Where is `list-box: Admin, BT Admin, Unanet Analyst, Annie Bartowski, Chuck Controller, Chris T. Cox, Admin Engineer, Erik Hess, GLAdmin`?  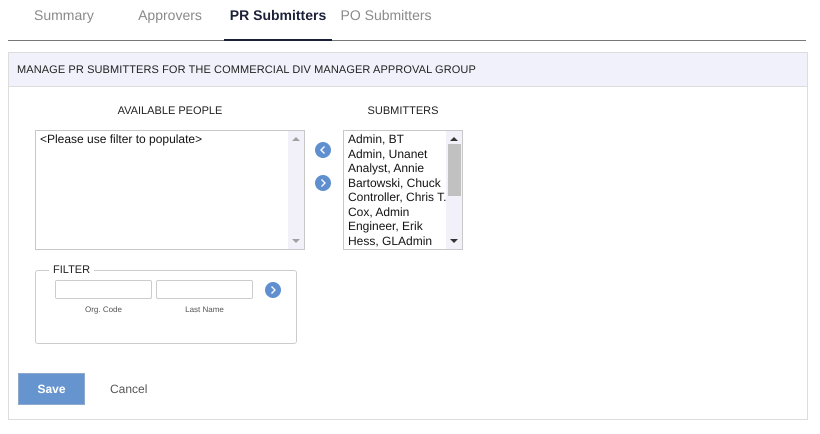 list-box: Admin, BT Admin, Unanet Analyst, Annie Bartowski, Chuck Controller, Chris T. Cox, Admin Engineer, Erik Hess, GLAdmin is located at coordinates (403, 190).